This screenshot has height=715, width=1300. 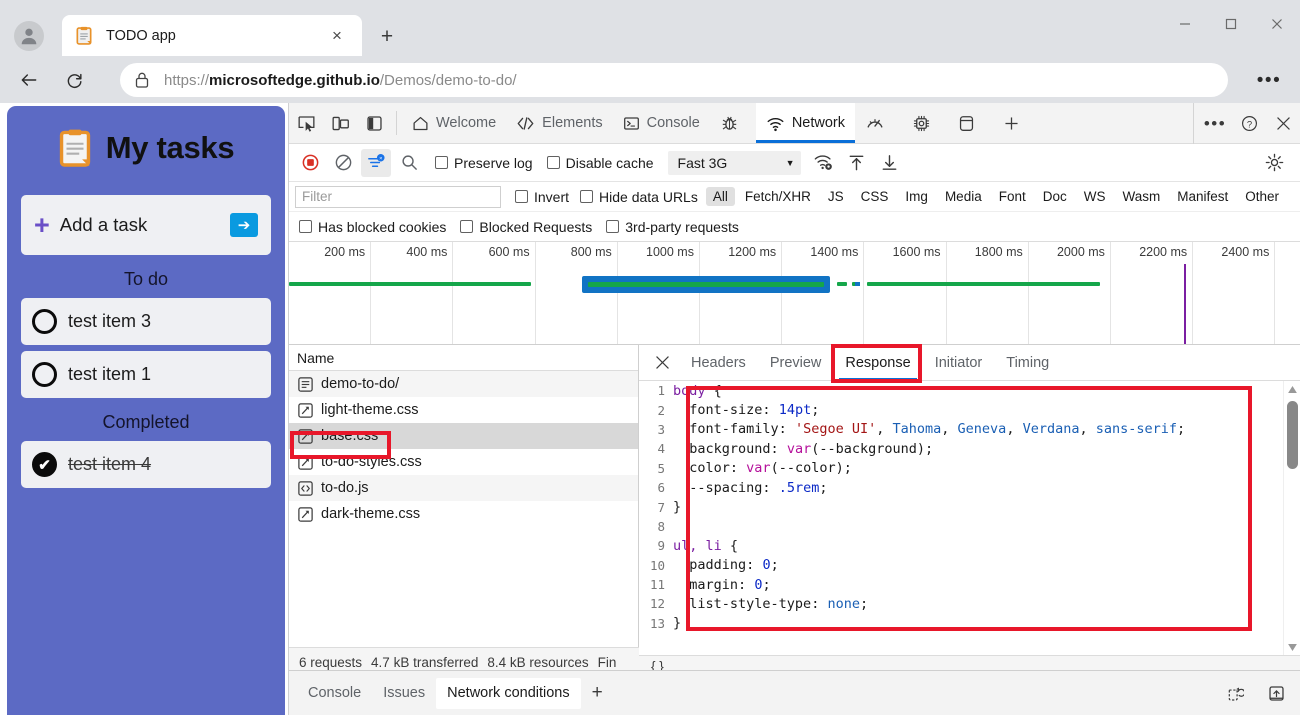 I want to click on drawer-tab-network-conditions: Network conditions, so click(x=508, y=693).